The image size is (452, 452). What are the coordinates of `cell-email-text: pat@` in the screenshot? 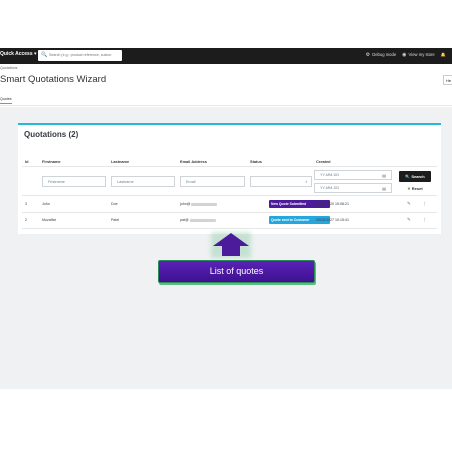 It's located at (184, 220).